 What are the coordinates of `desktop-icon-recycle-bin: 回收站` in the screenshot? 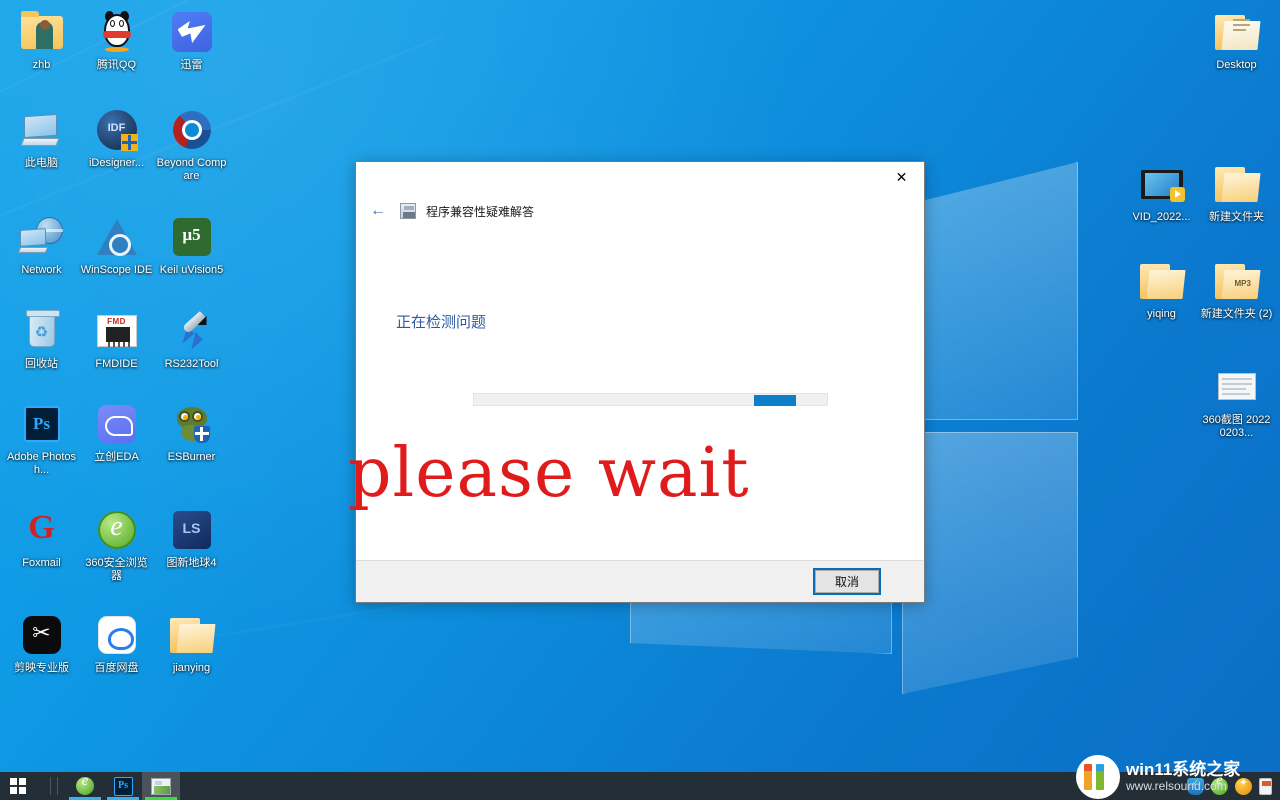 It's located at (41, 338).